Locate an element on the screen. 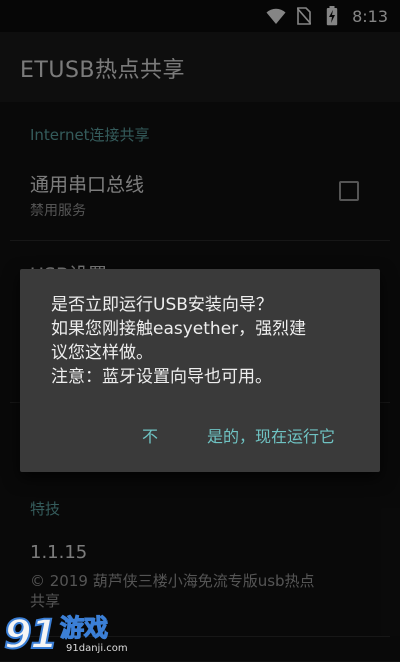 This screenshot has width=400, height=662. dialog-message-line: 如果您刚接触easyether，强烈建 is located at coordinates (179, 329).